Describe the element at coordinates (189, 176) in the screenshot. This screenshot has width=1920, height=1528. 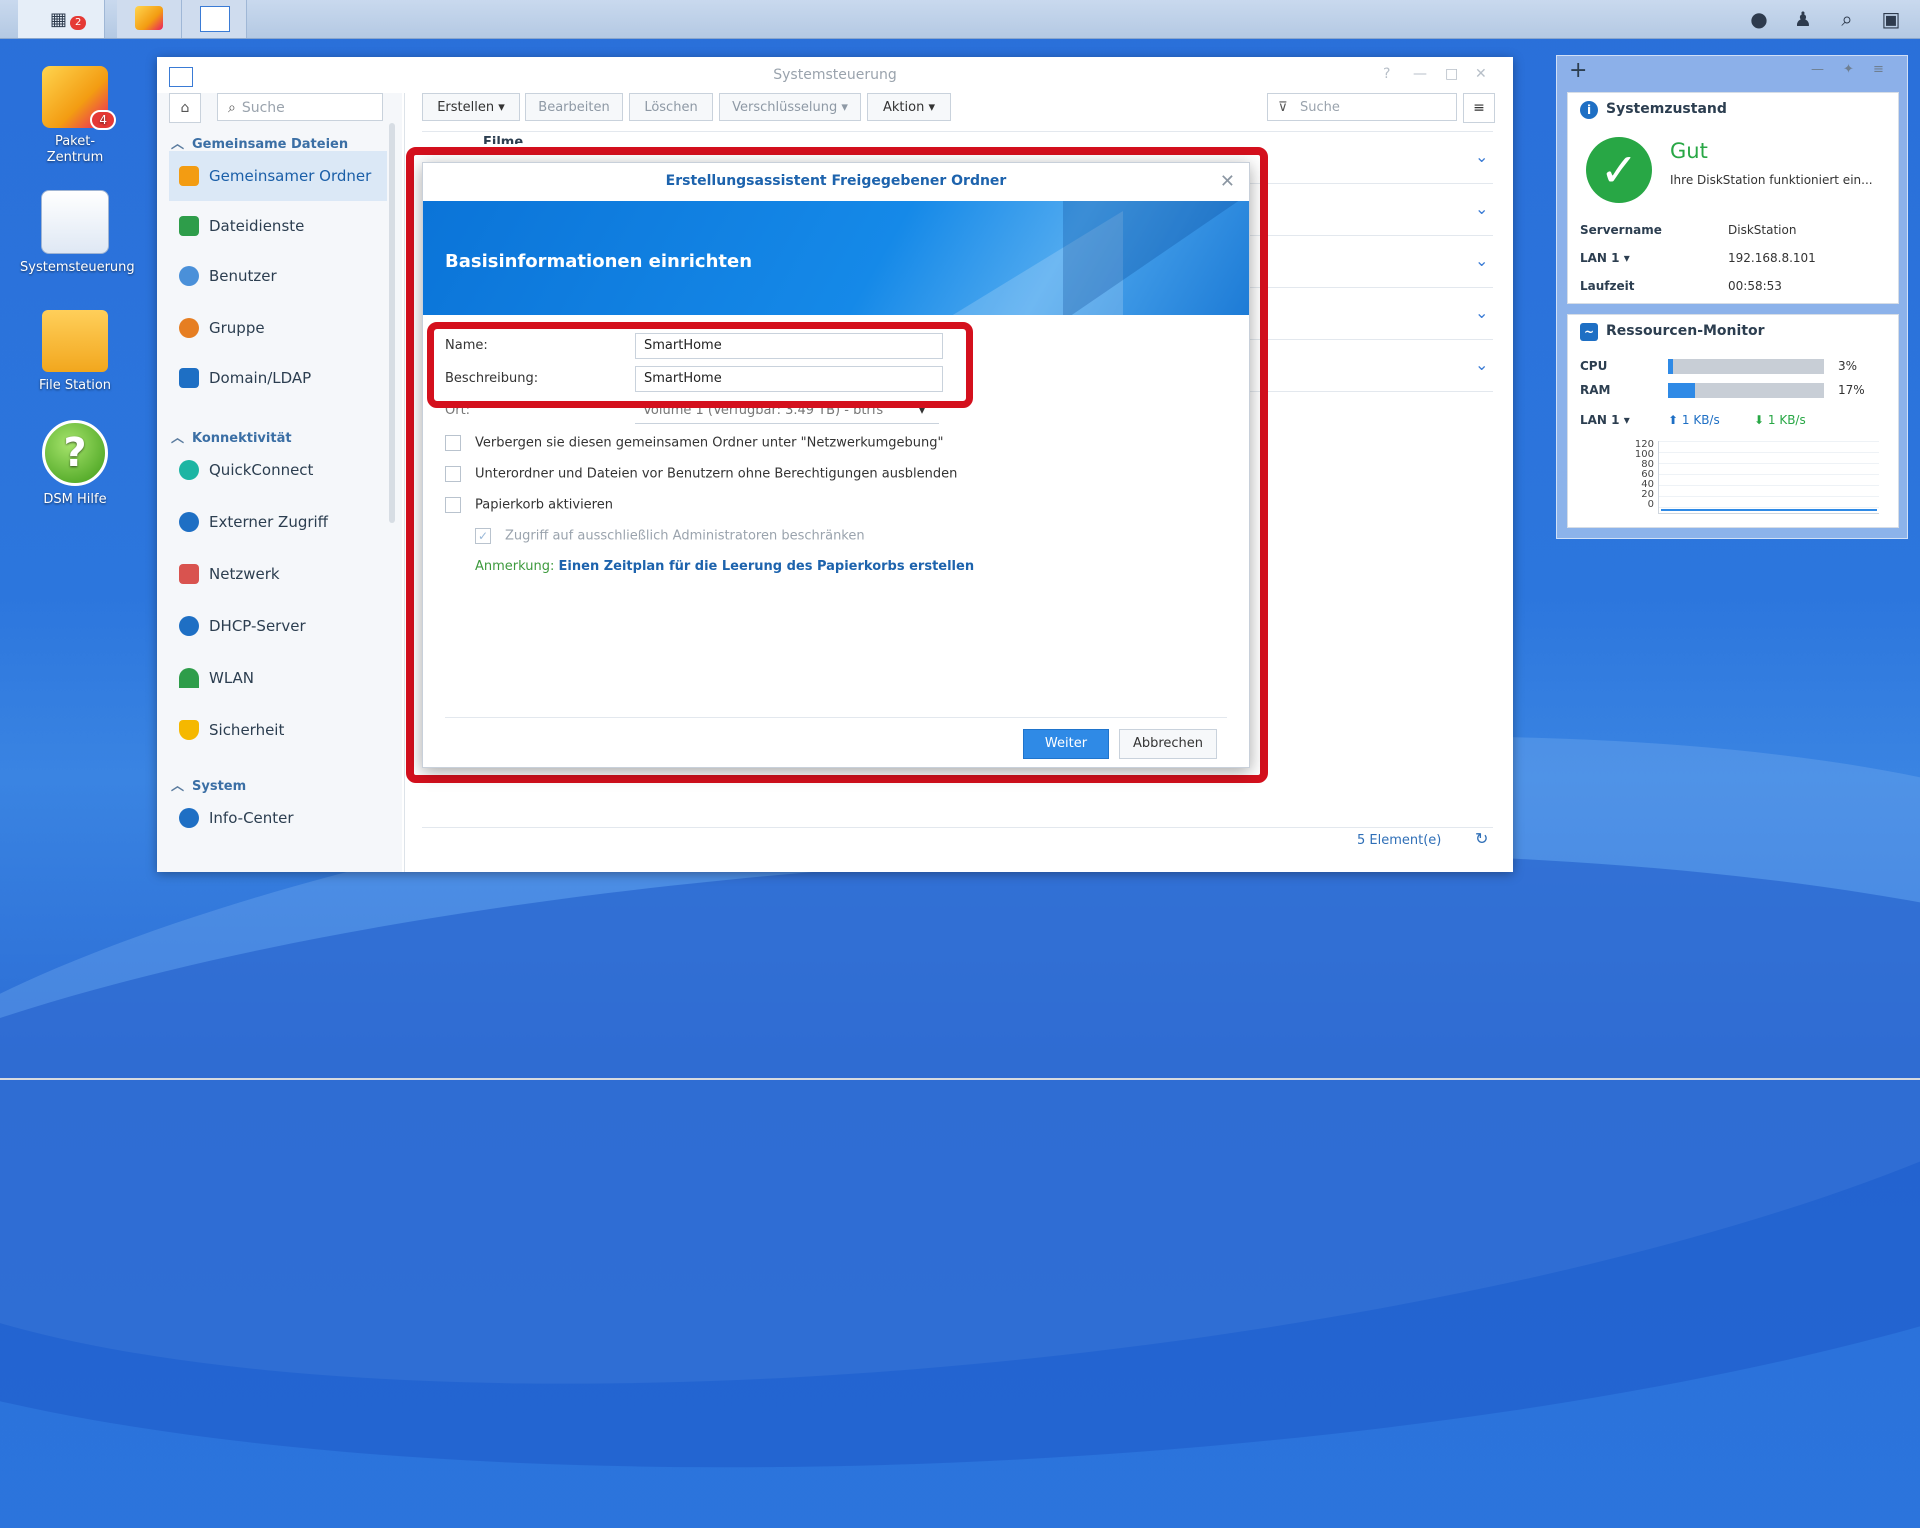
I see `share-folder-icon` at that location.